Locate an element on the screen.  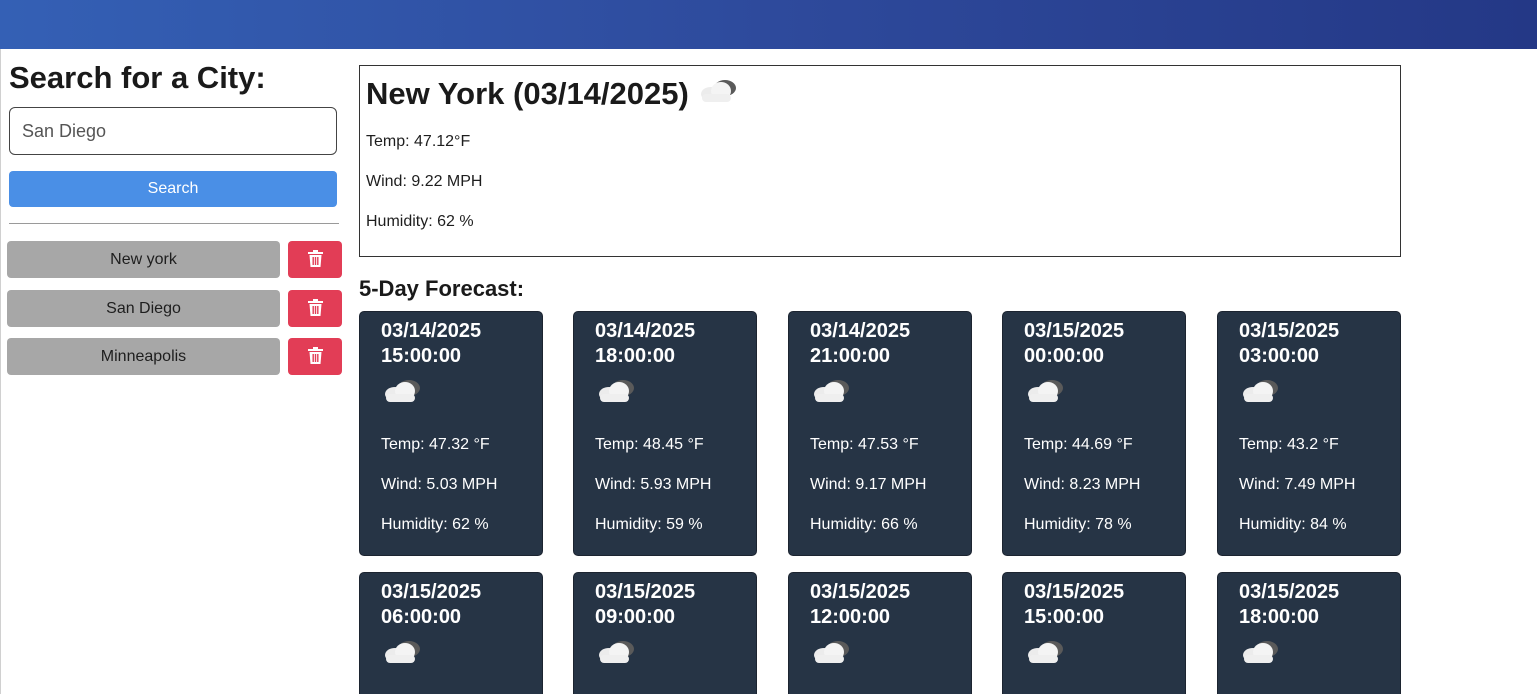
current-city-date: New York (03/14/2025) is located at coordinates (527, 93).